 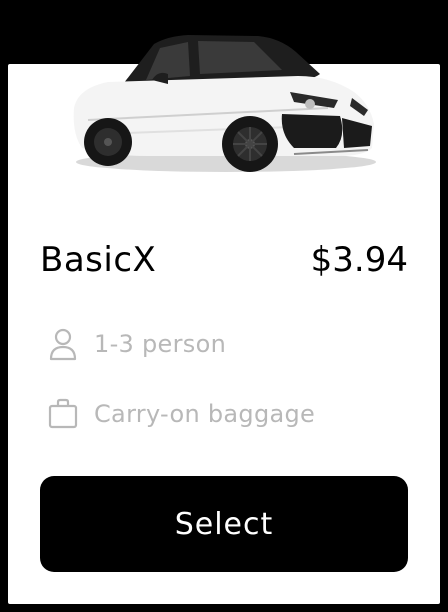 What do you see at coordinates (63, 414) in the screenshot?
I see `bag-icon` at bounding box center [63, 414].